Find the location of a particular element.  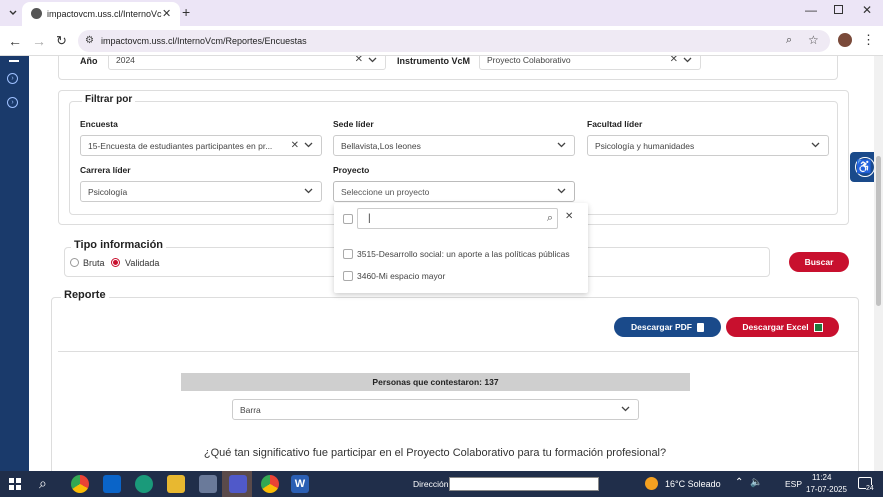

forward-icon: → is located at coordinates (39, 41).